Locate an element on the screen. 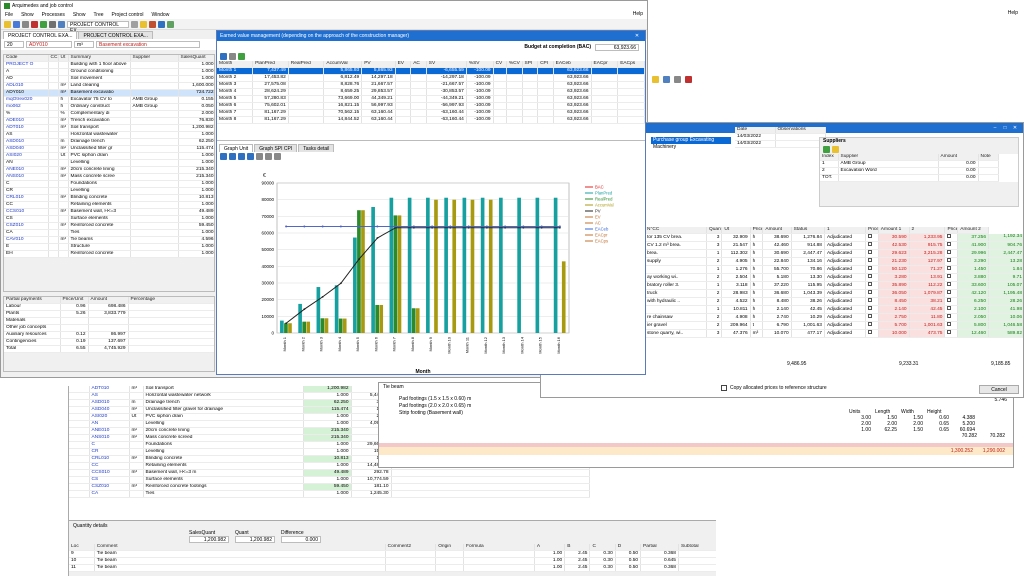  table-row: ASD010 m Drainage trench 62.250 is located at coordinates (109, 142).